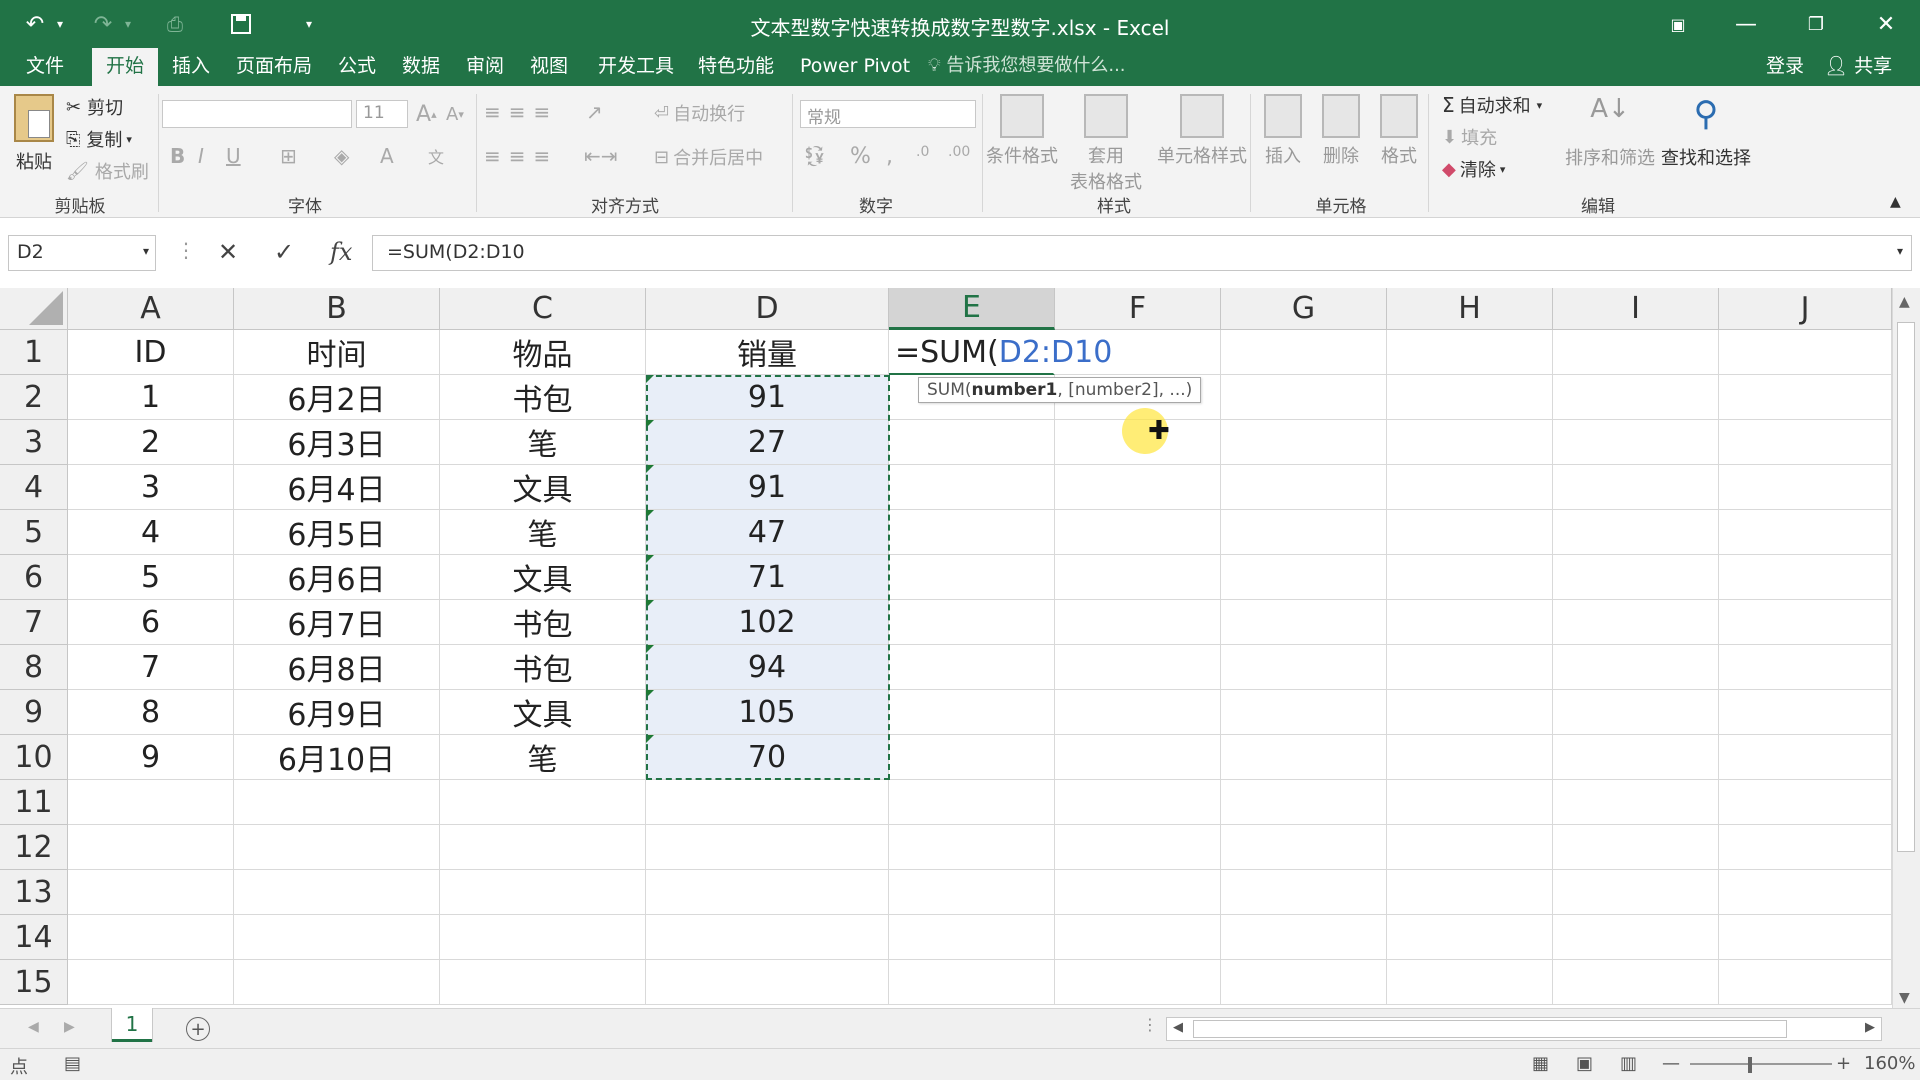  I want to click on cell-E12, so click(972, 847).